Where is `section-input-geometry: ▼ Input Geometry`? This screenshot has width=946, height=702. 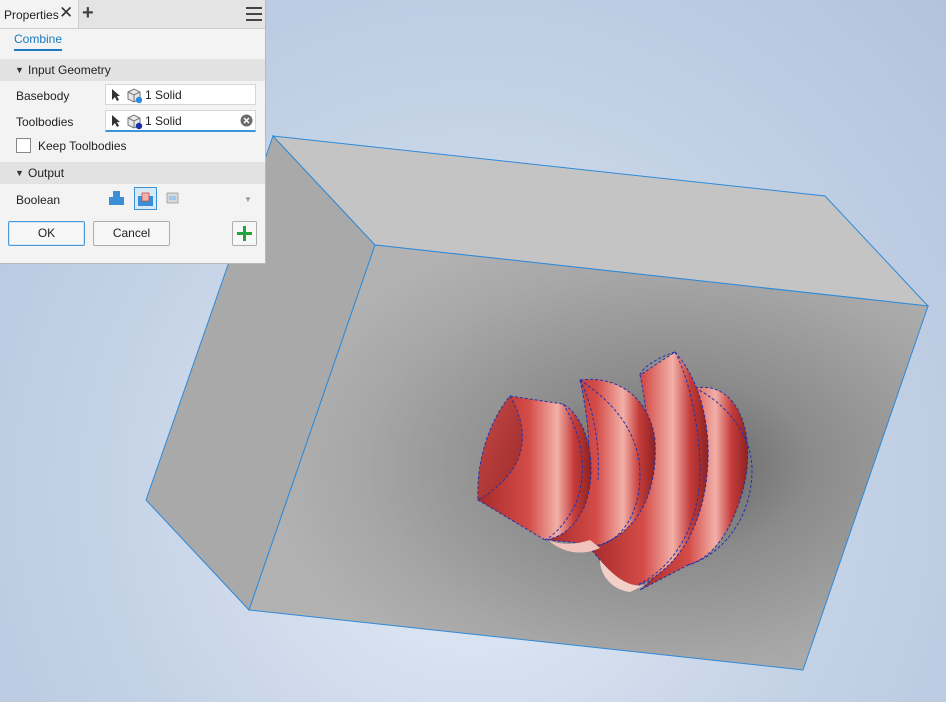 section-input-geometry: ▼ Input Geometry is located at coordinates (132, 70).